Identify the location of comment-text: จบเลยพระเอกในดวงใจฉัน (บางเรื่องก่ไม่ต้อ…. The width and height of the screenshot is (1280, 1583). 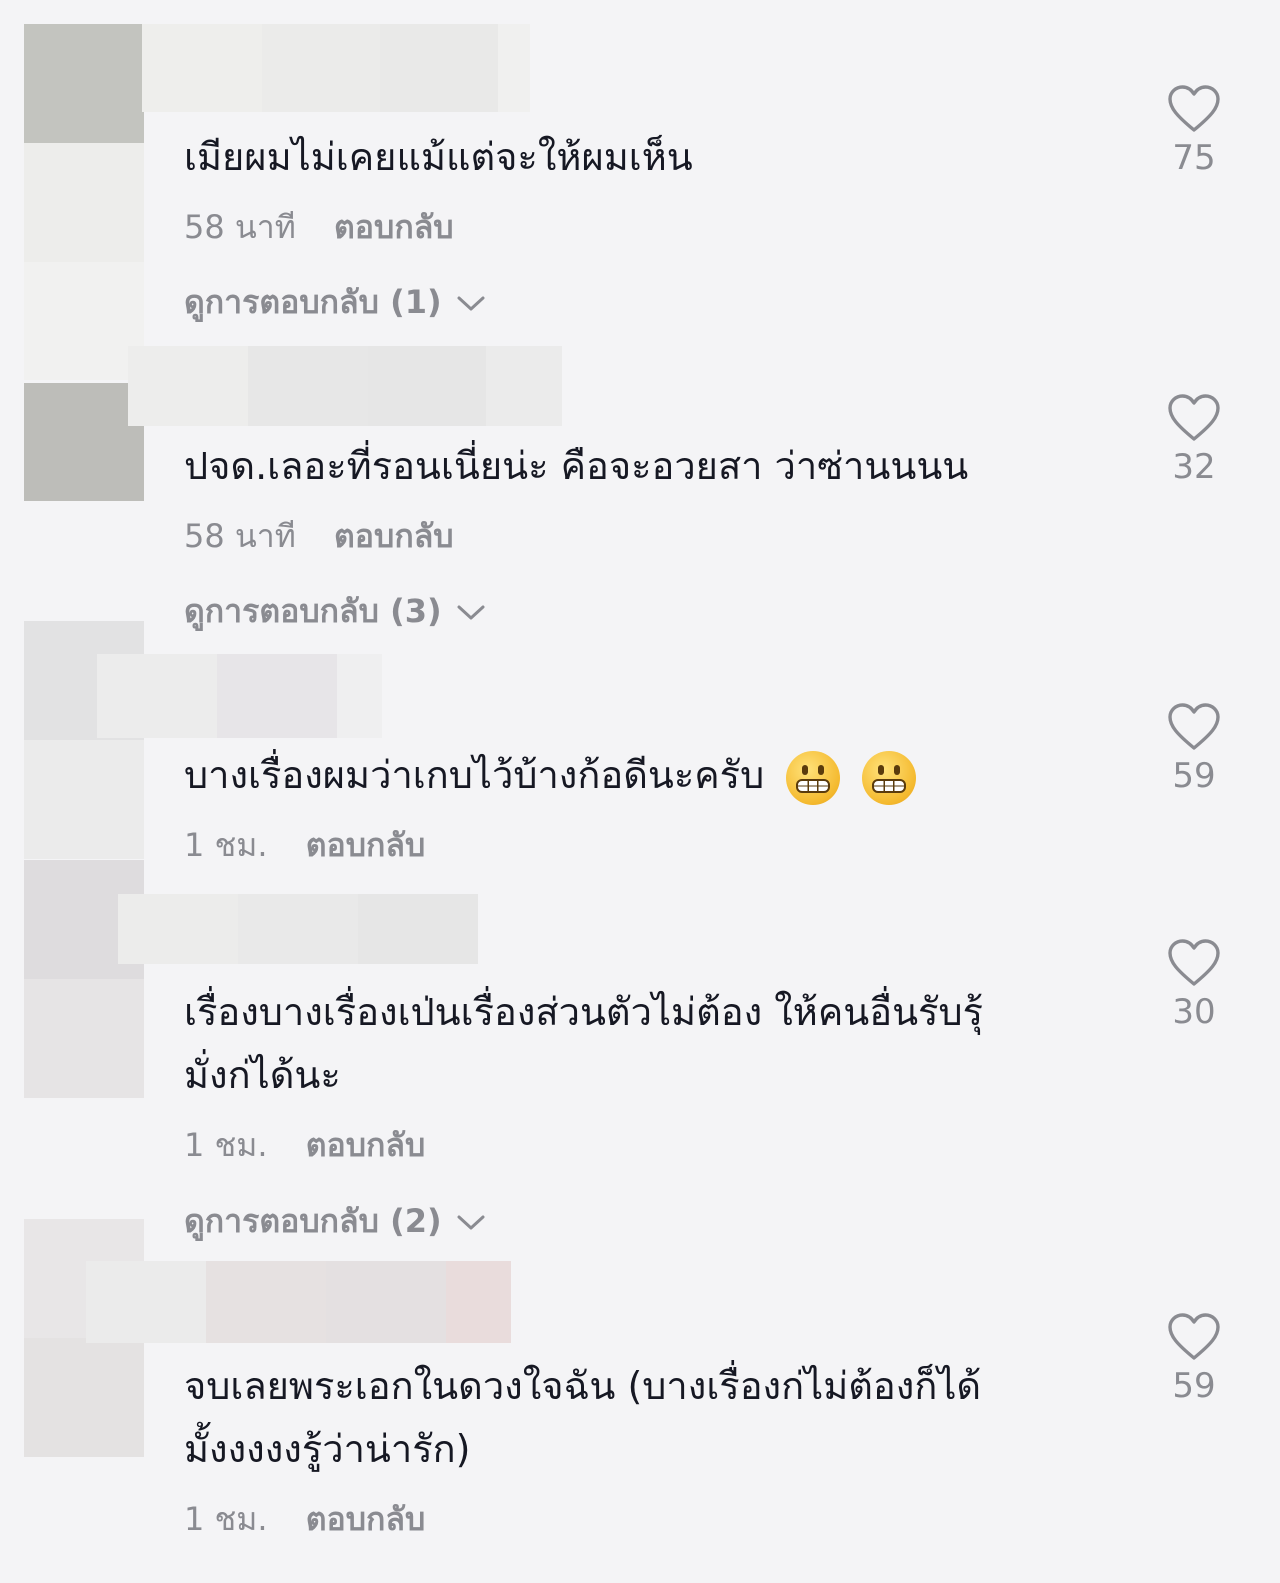
(583, 1386).